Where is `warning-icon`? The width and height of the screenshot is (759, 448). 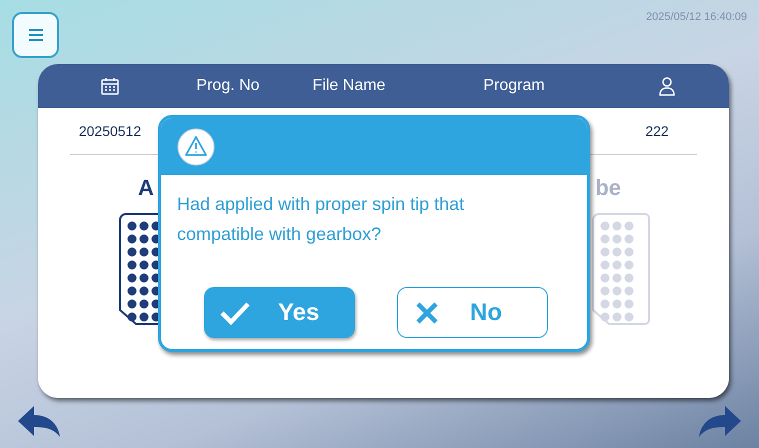
warning-icon is located at coordinates (196, 147).